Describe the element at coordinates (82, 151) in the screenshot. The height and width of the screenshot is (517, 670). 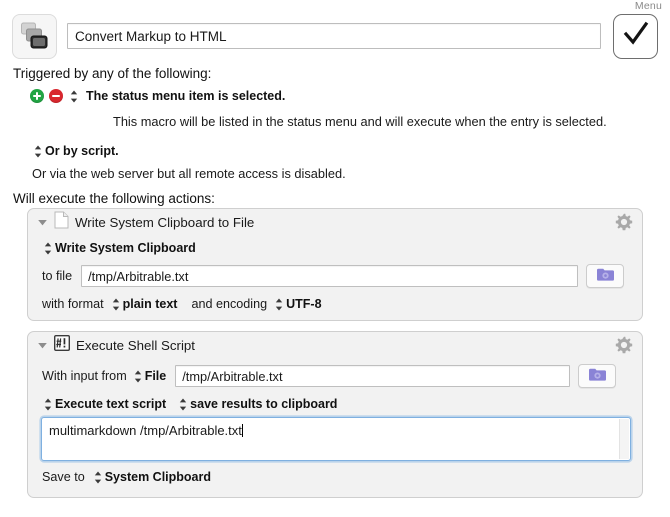
I see `trigger-popup-script: Or by script.` at that location.